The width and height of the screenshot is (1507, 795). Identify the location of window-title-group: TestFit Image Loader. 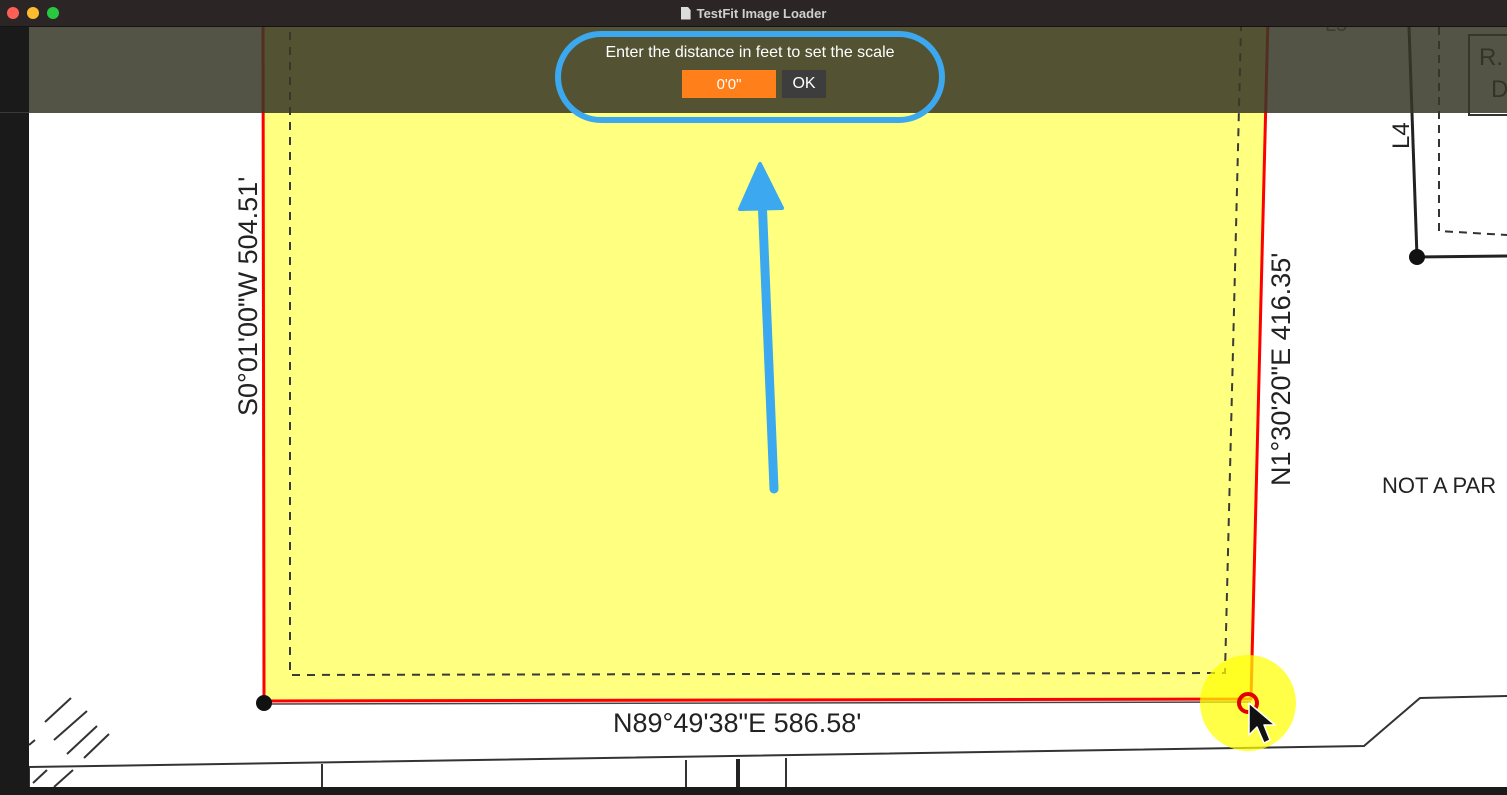
(753, 13).